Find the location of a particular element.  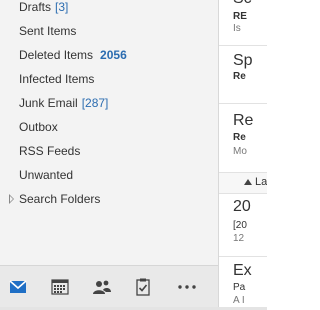

nav-tasks-button is located at coordinates (143, 287).